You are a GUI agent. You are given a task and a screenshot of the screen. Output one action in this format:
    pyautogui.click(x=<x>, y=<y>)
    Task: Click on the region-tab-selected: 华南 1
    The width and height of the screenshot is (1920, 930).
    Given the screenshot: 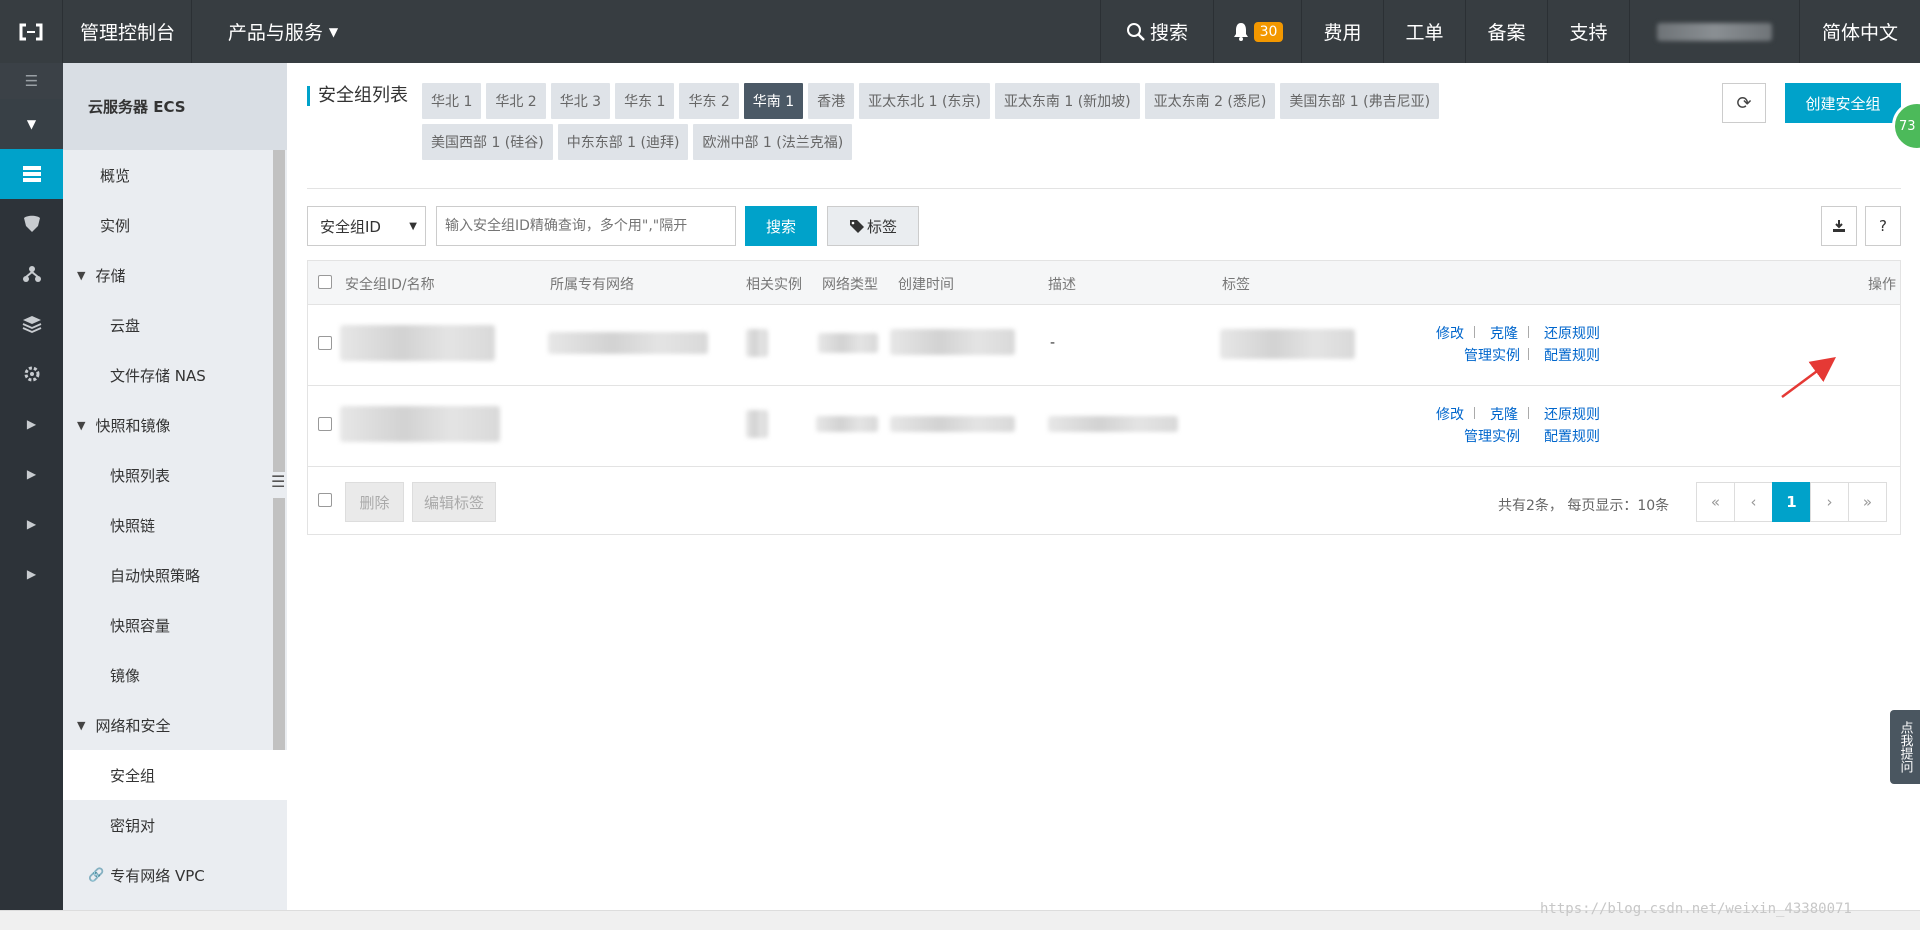 What is the action you would take?
    pyautogui.click(x=773, y=101)
    